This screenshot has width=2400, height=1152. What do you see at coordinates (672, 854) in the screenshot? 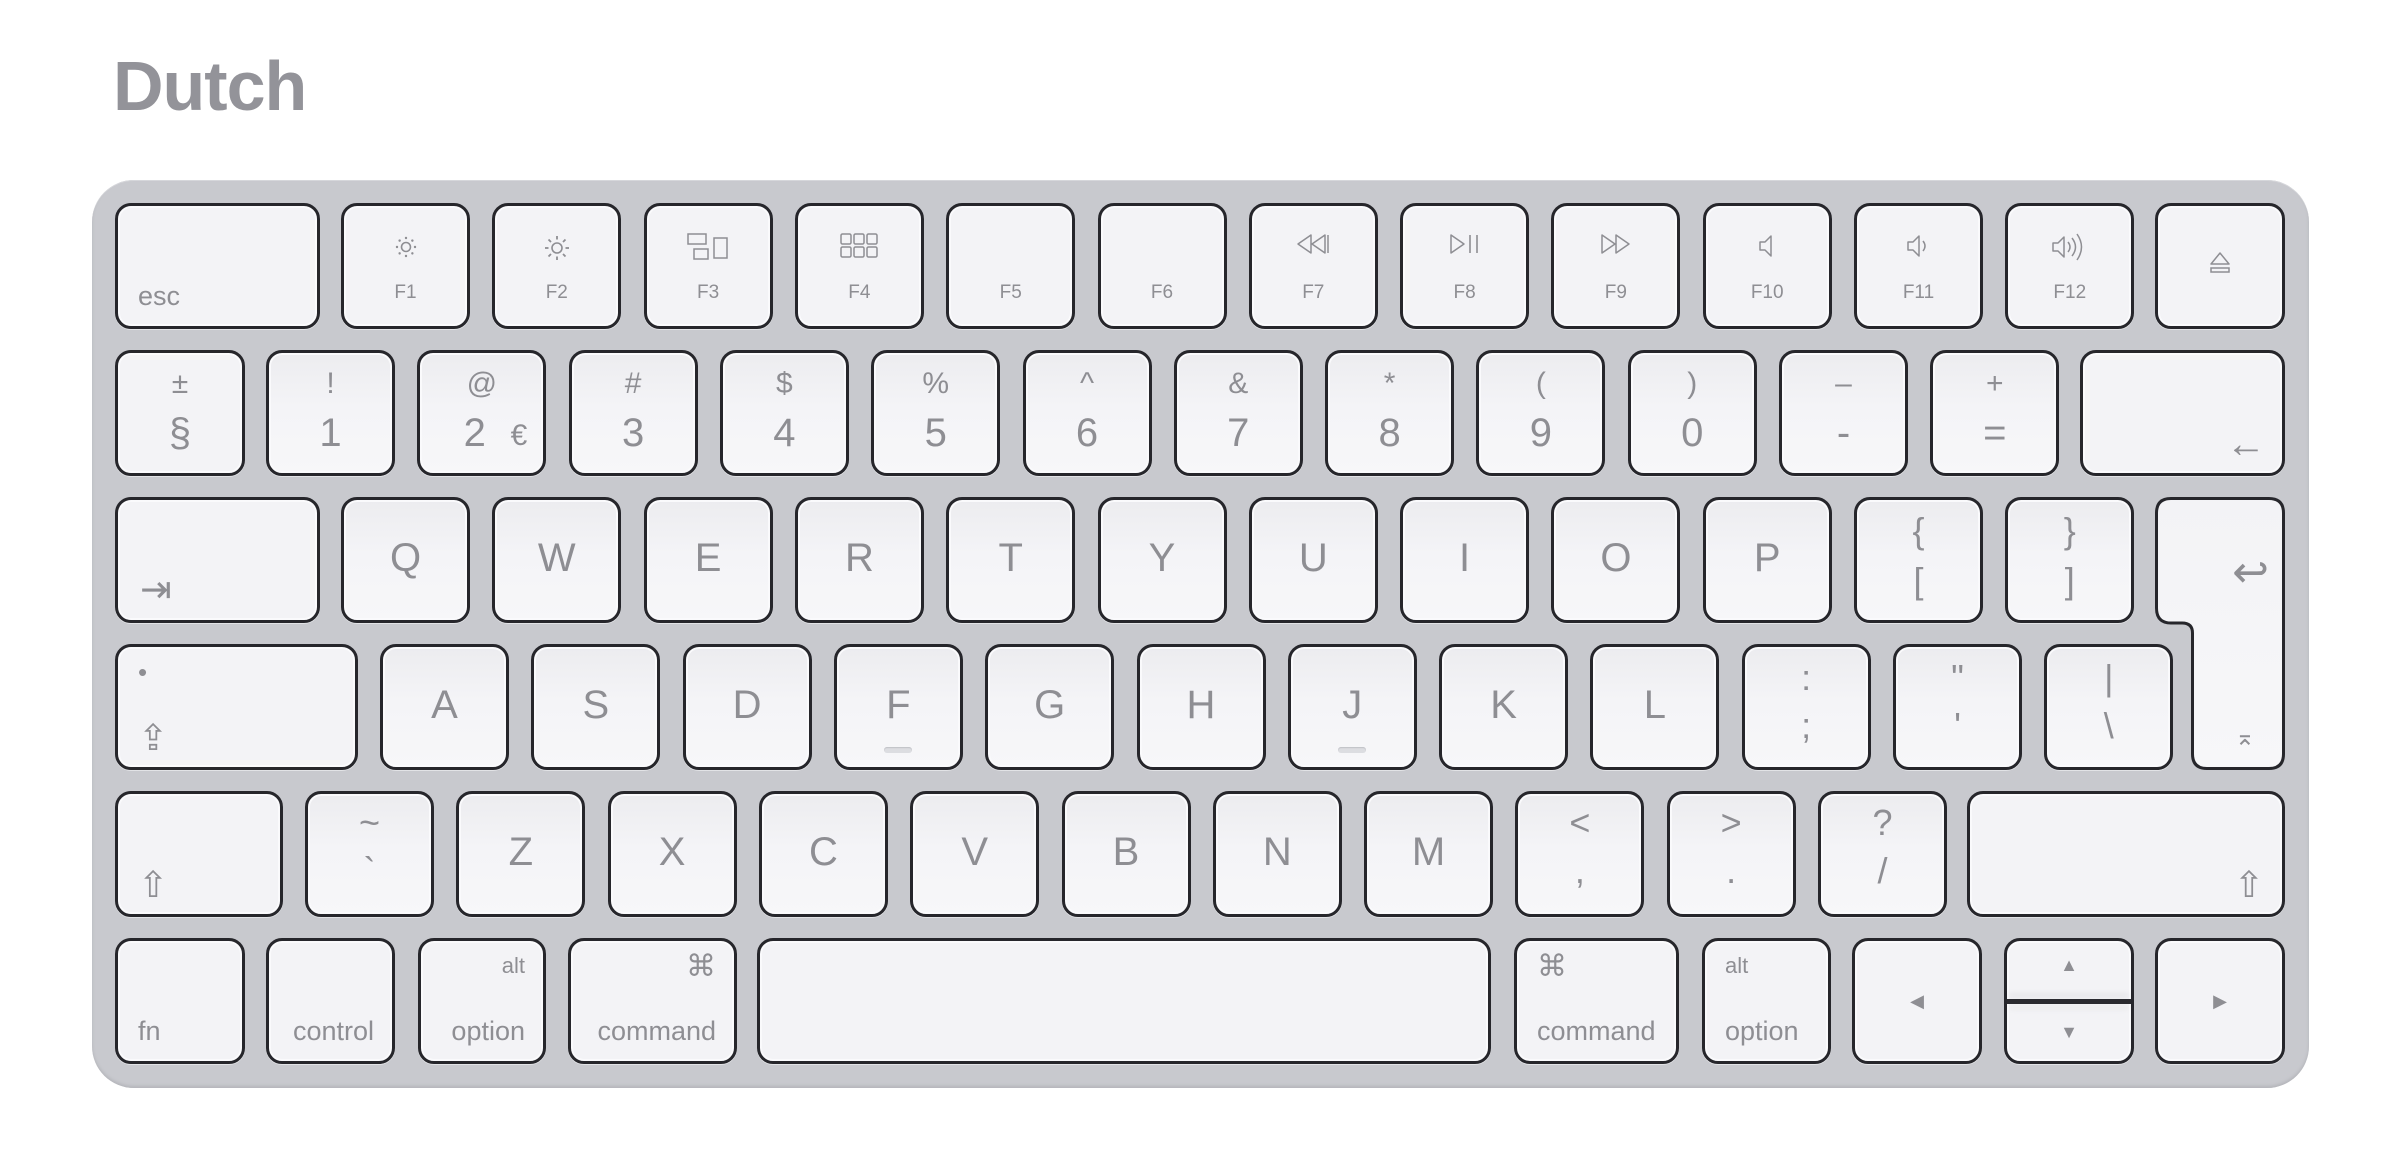
I see `key-x: X` at bounding box center [672, 854].